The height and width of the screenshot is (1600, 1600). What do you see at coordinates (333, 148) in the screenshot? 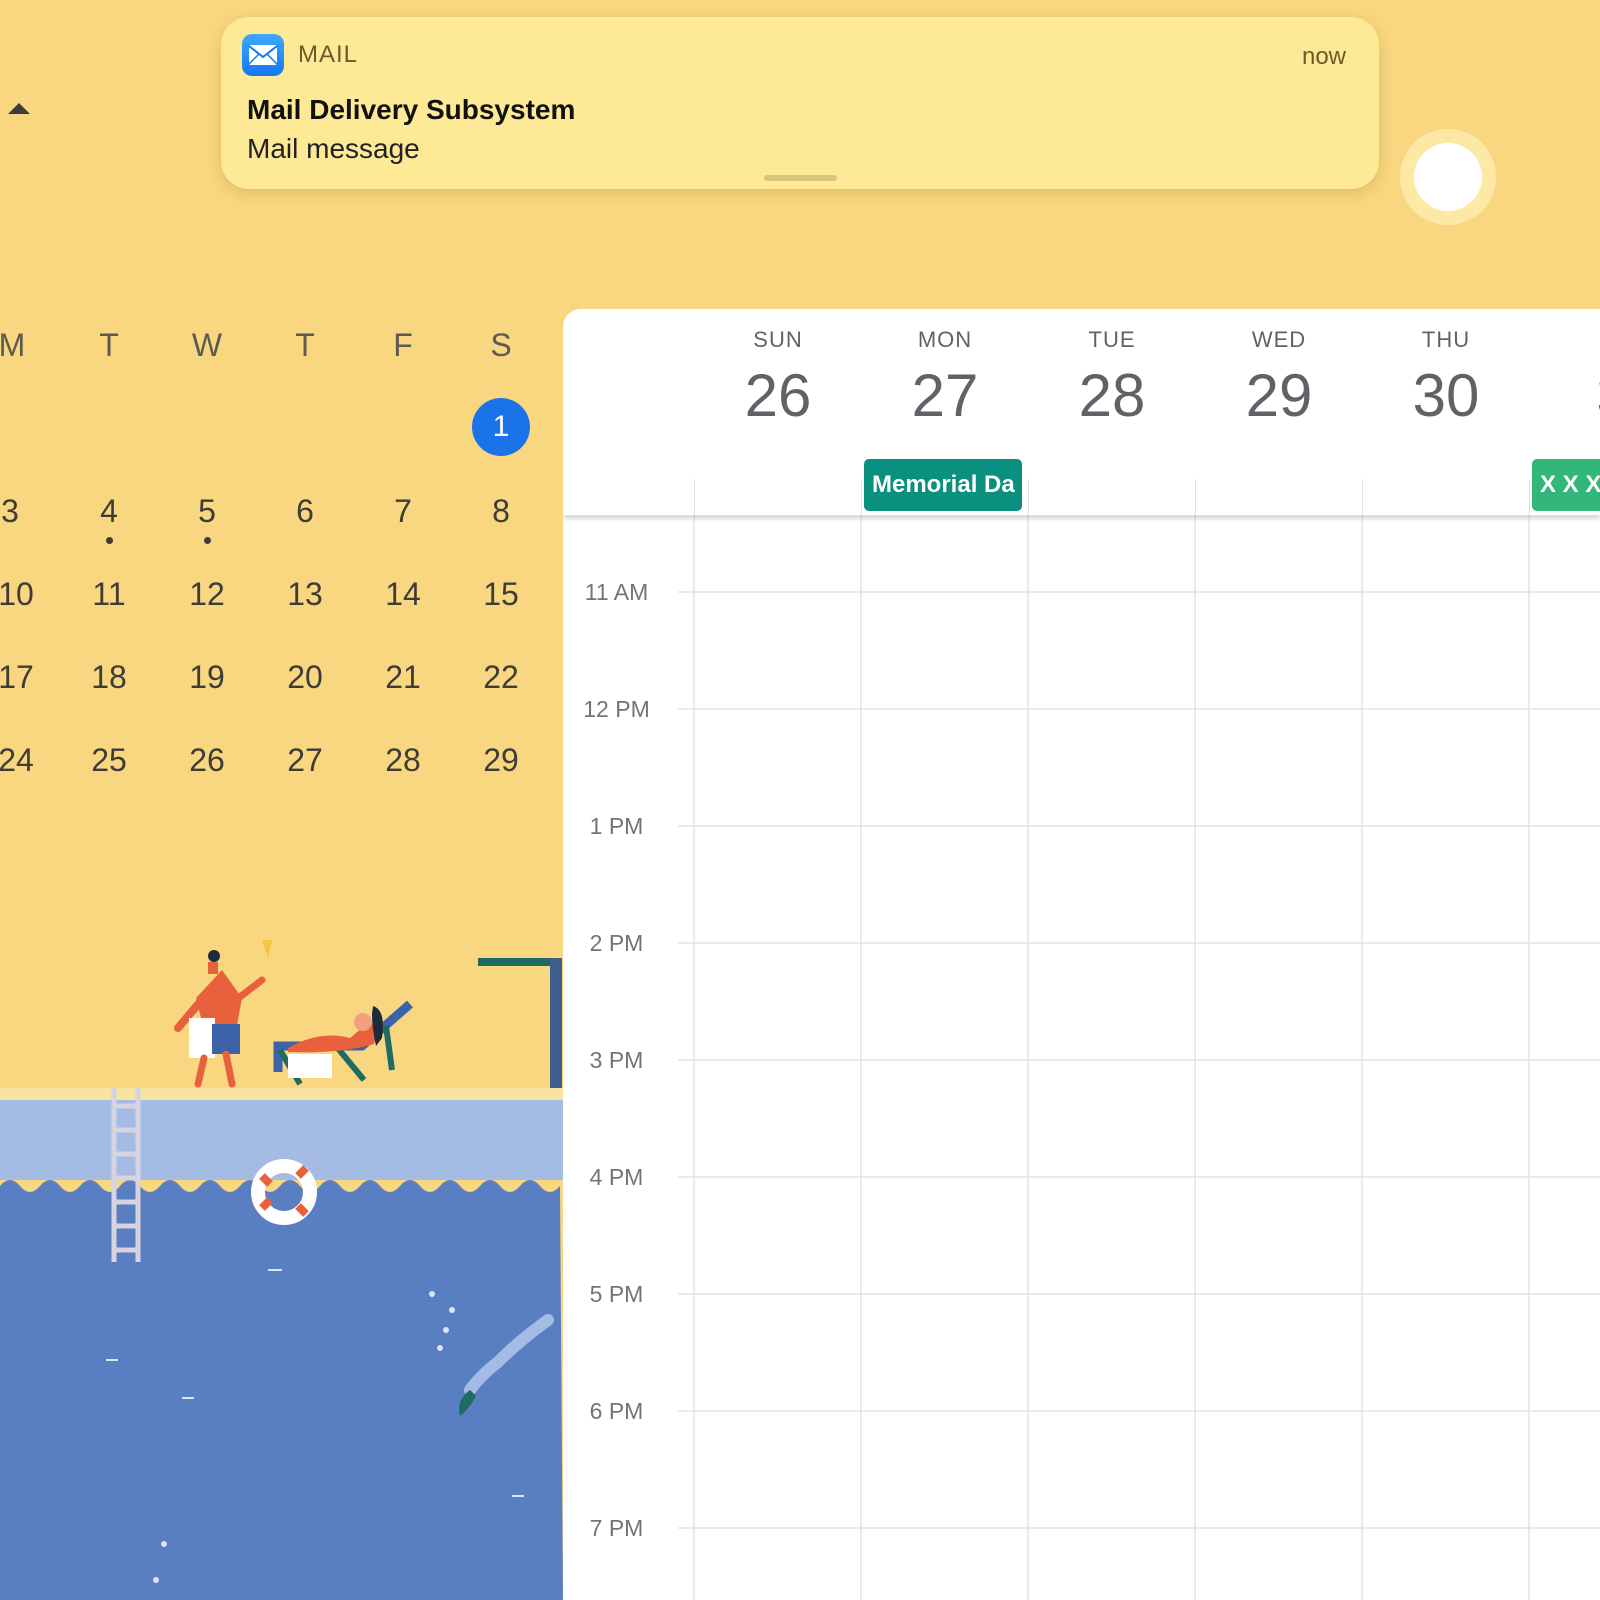
I see `notification-body: Mail message` at bounding box center [333, 148].